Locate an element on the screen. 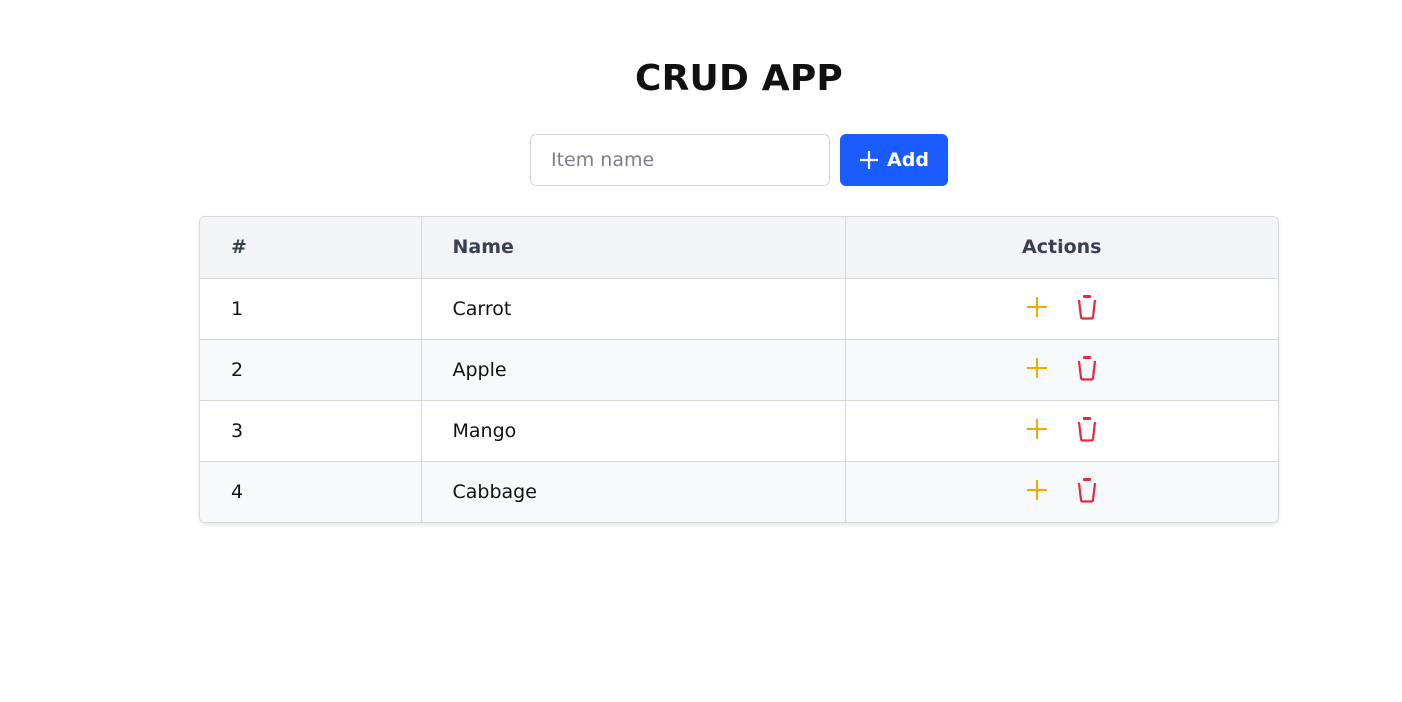 The width and height of the screenshot is (1402, 702). column-header-index: # is located at coordinates (311, 248).